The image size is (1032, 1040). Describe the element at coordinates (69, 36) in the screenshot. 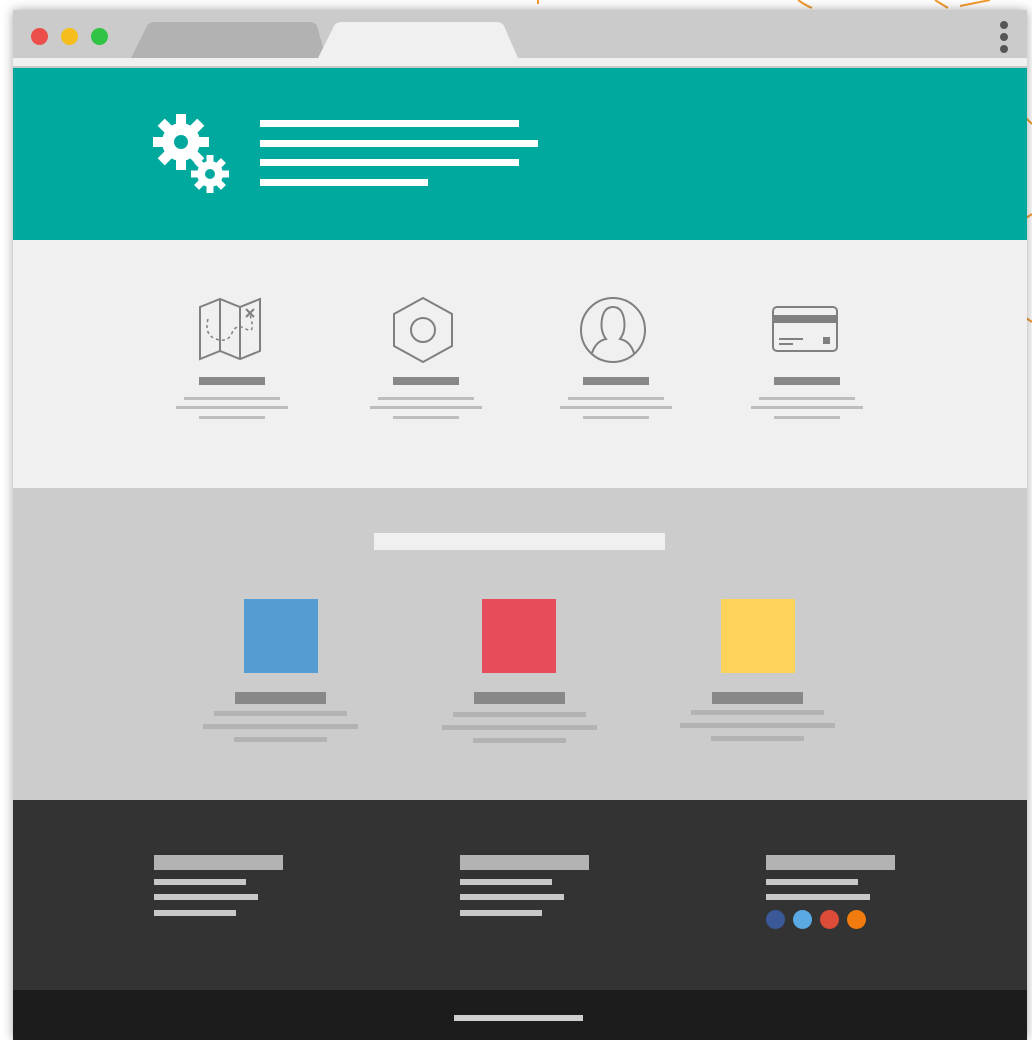

I see `minimize-button` at that location.